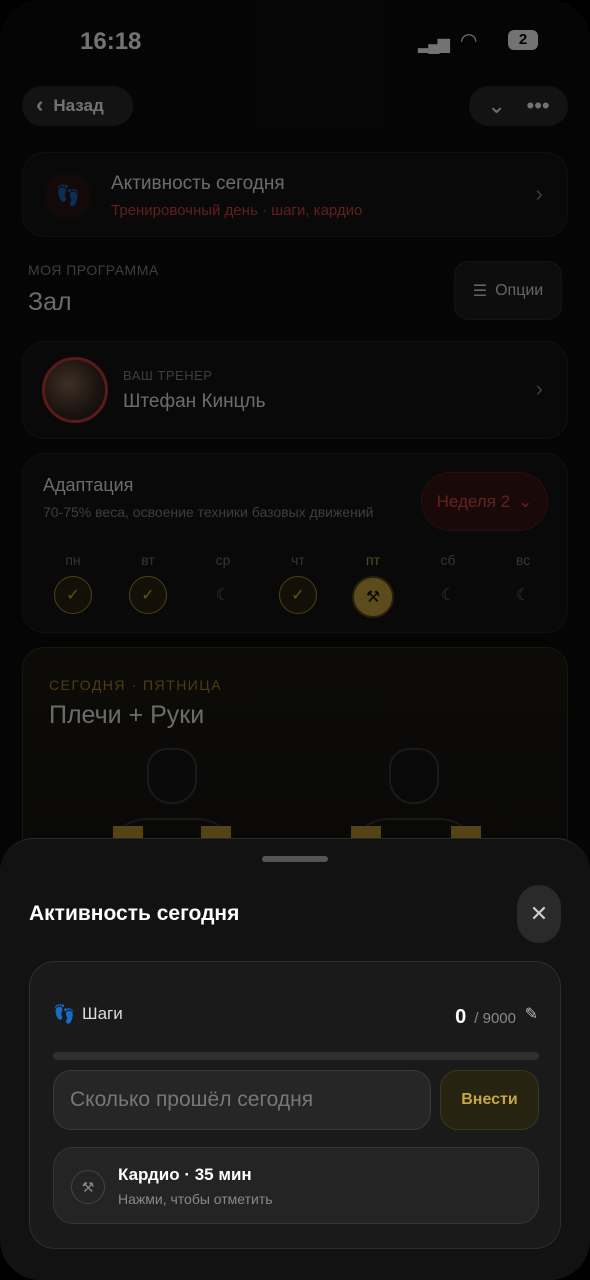 The height and width of the screenshot is (1280, 590). What do you see at coordinates (518, 106) in the screenshot?
I see `top-actions: ⌄ •••` at bounding box center [518, 106].